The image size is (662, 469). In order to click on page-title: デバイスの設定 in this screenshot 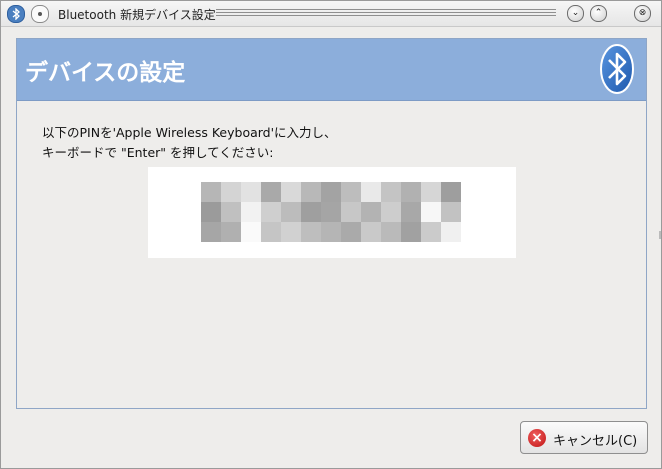, I will do `click(105, 73)`.